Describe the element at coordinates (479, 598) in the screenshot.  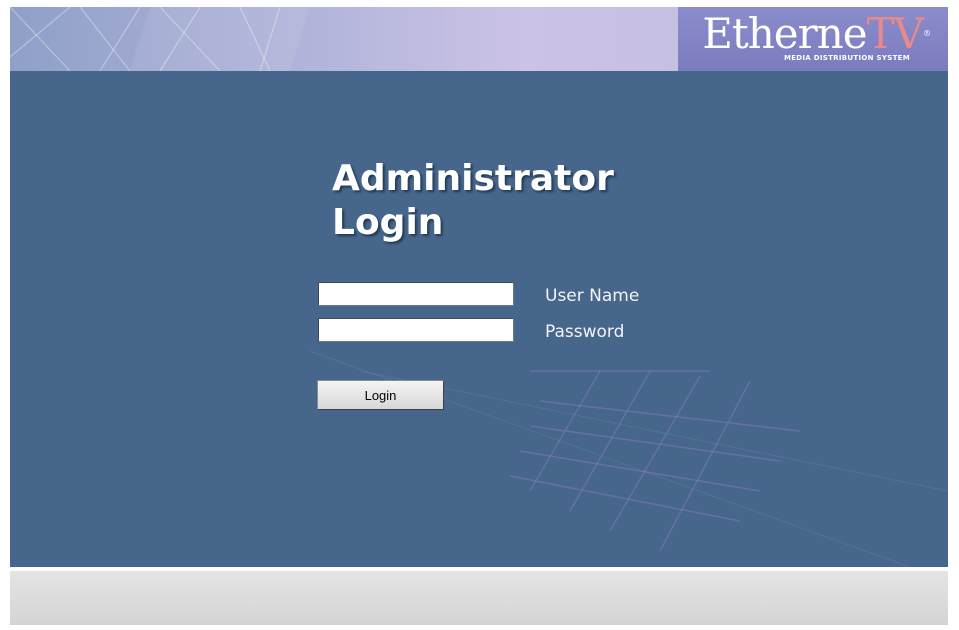
I see `footer-bar` at that location.